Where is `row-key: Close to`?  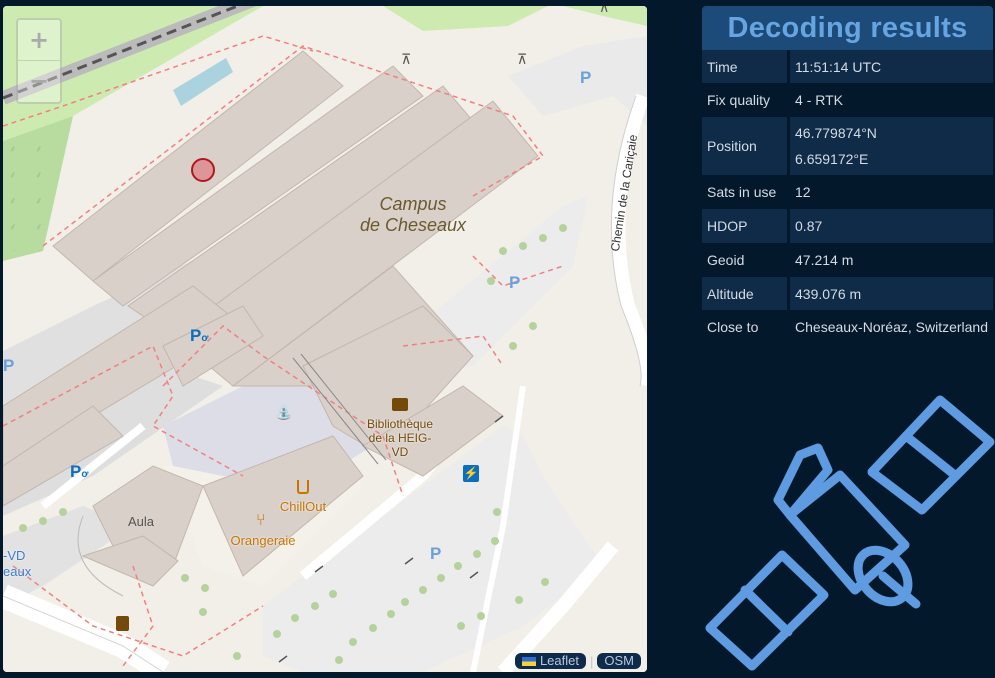
row-key: Close to is located at coordinates (746, 327).